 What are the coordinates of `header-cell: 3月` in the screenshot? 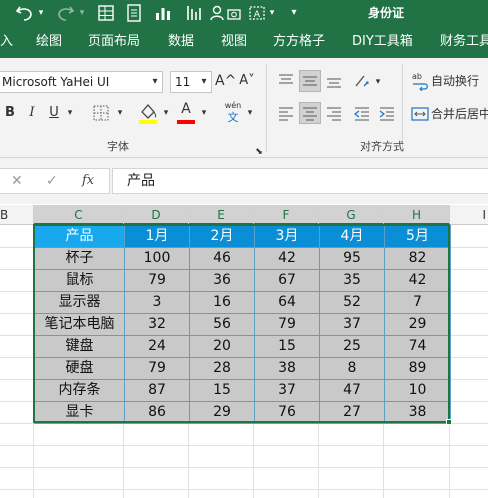 It's located at (287, 236).